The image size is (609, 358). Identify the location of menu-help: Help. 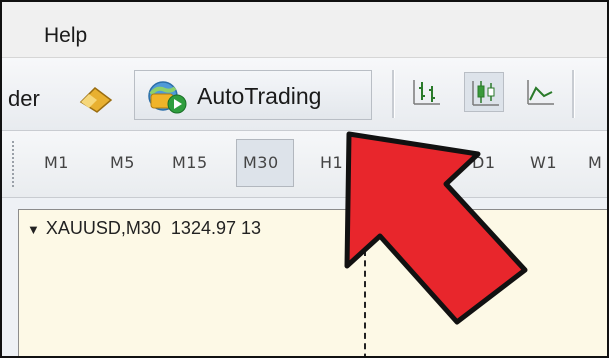
(65, 36).